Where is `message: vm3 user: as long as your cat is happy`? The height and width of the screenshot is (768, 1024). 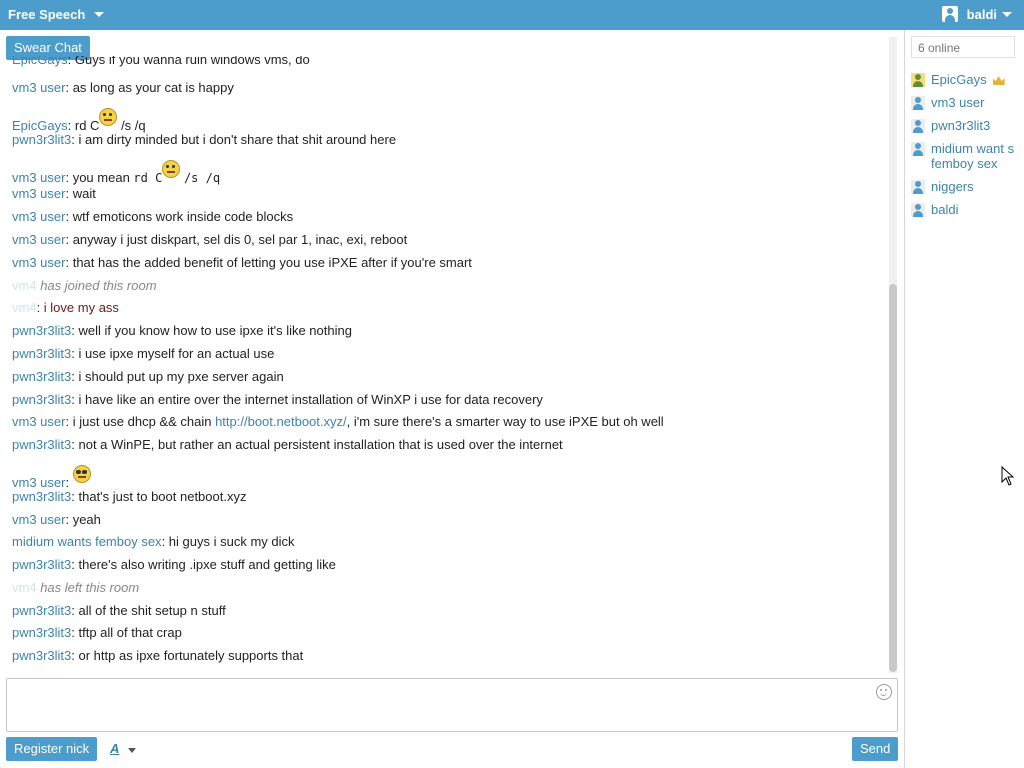 message: vm3 user: as long as your cat is happy is located at coordinates (123, 87).